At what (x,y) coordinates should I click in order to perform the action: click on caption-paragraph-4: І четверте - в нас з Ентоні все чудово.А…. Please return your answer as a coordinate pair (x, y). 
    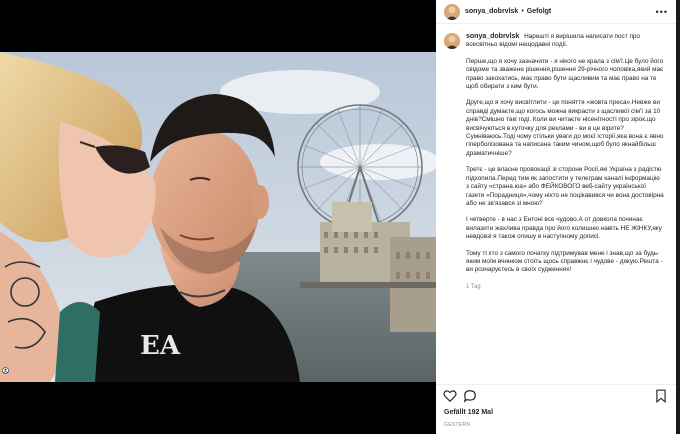
    Looking at the image, I should click on (564, 228).